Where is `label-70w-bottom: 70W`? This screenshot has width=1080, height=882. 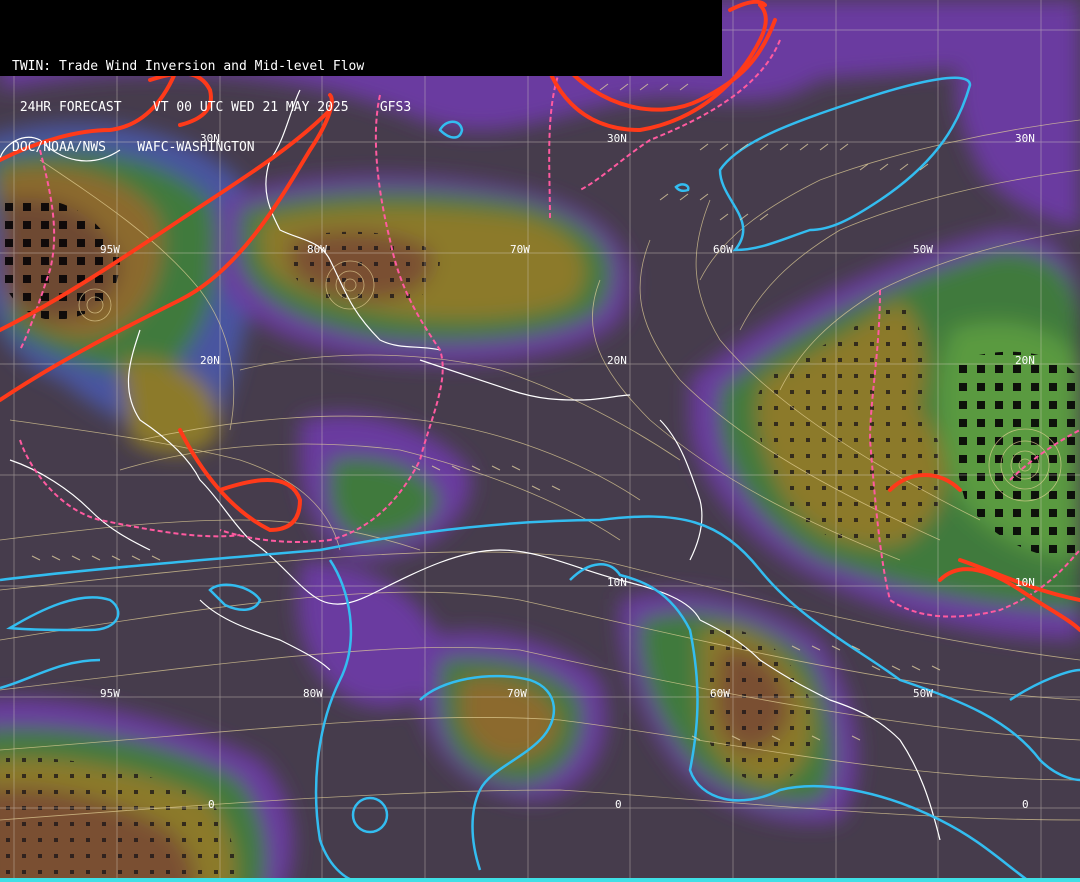
label-70w-bottom: 70W is located at coordinates (517, 693).